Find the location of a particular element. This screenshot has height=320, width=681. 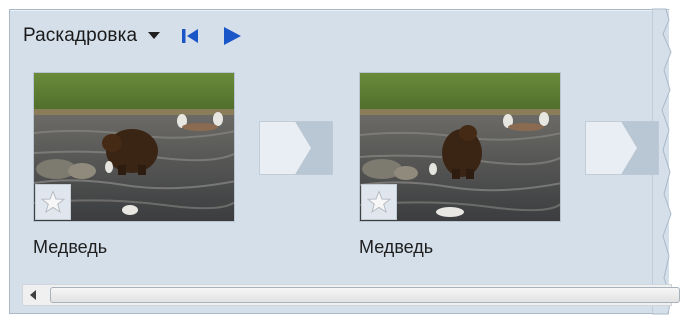

storyboard-toolbar: Раскадровка is located at coordinates (133, 36).